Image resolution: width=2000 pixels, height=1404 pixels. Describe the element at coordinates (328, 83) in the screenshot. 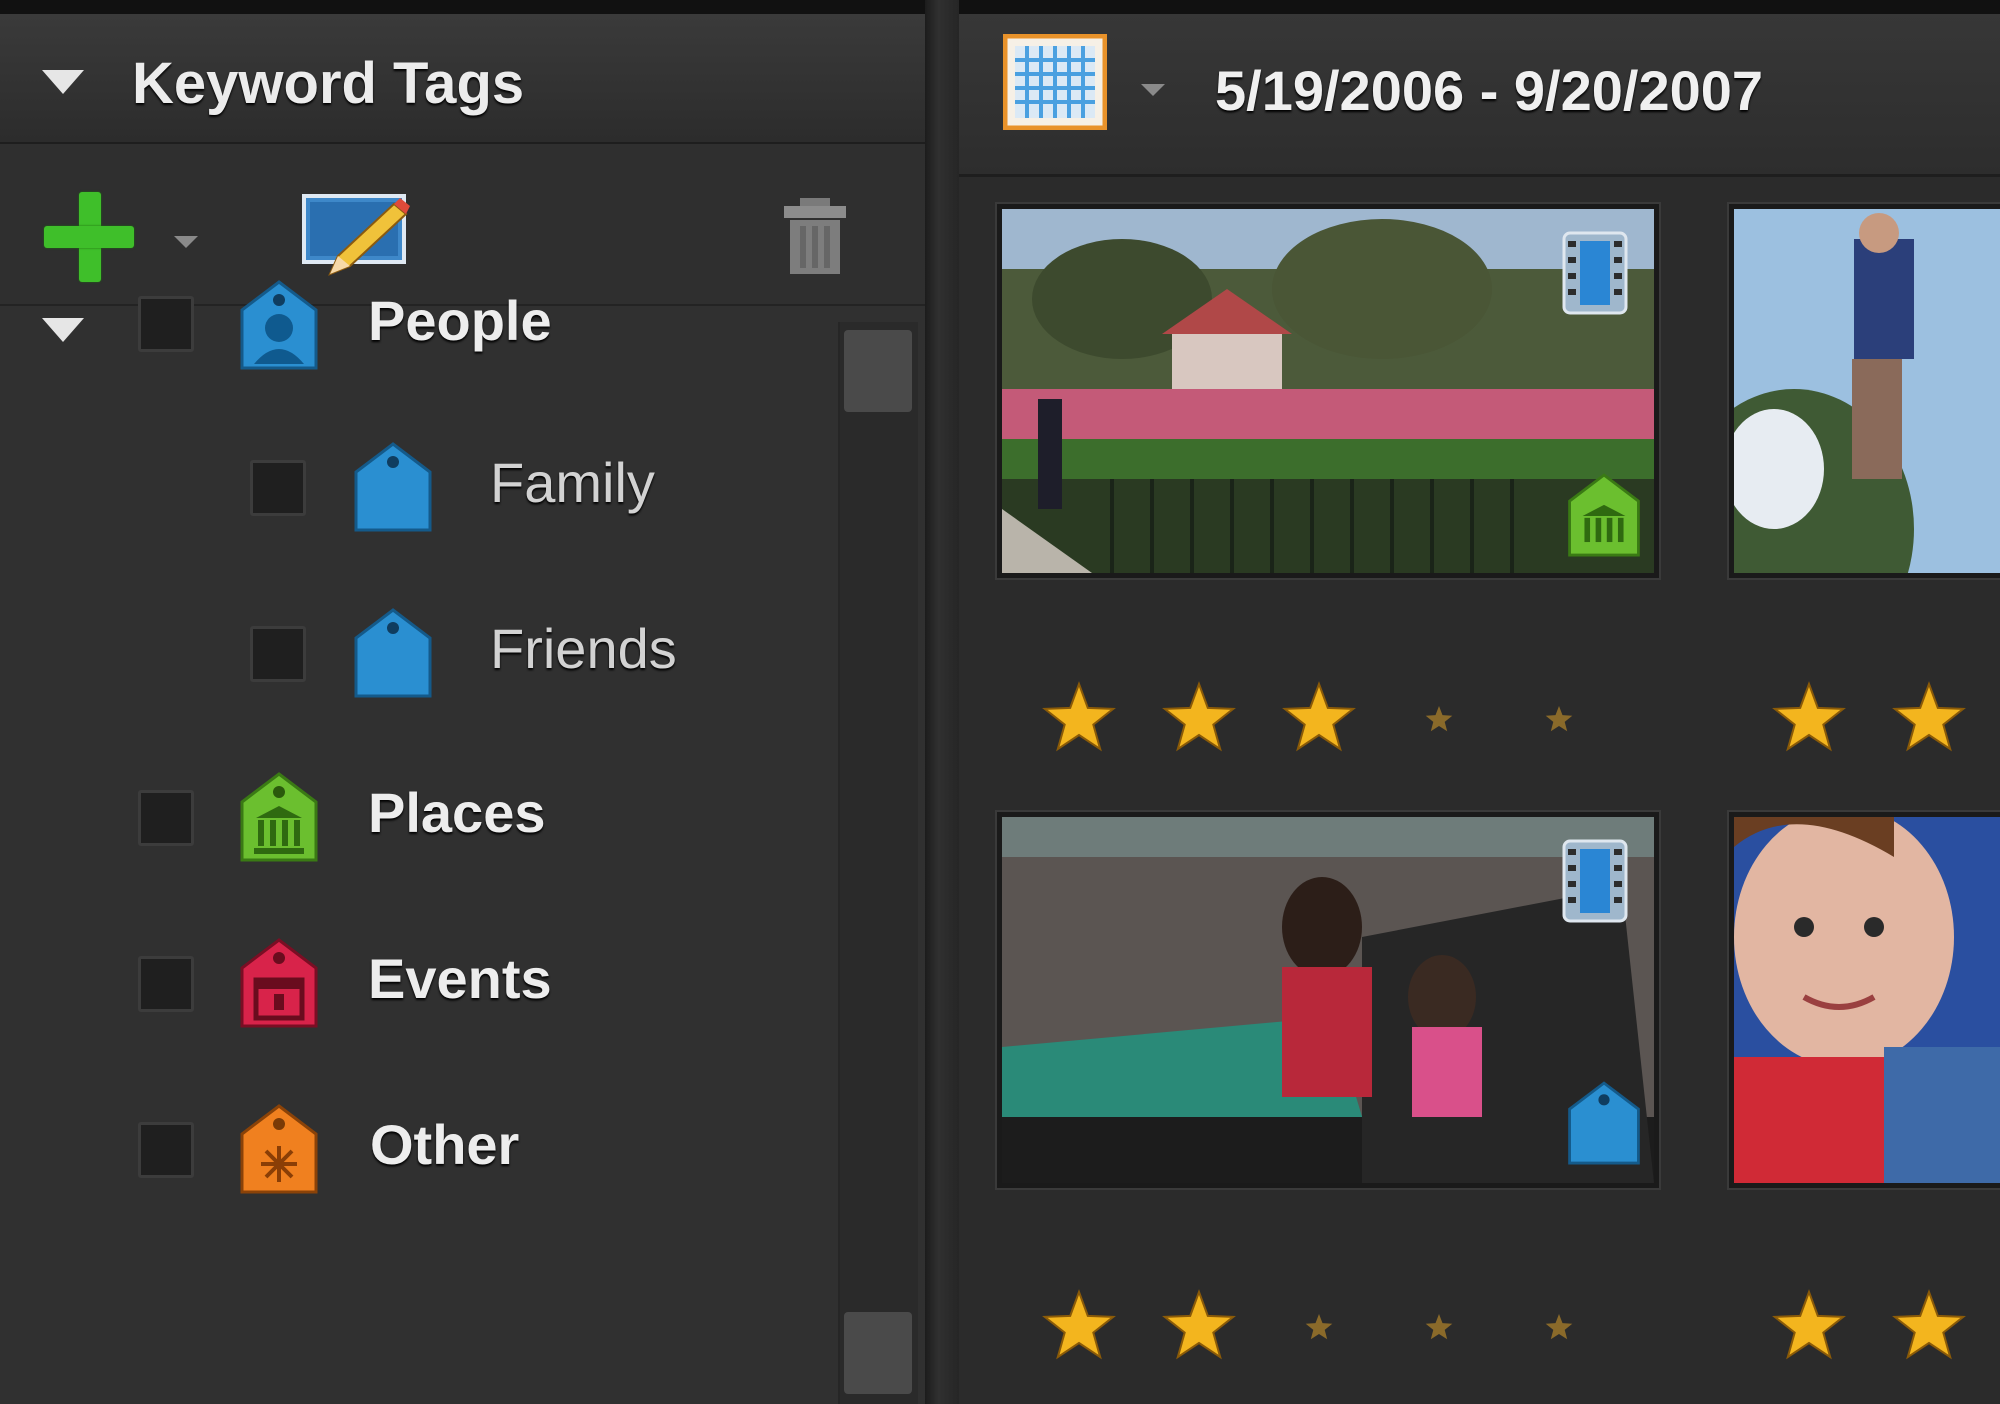

I see `panel-title: Keyword Tags` at that location.